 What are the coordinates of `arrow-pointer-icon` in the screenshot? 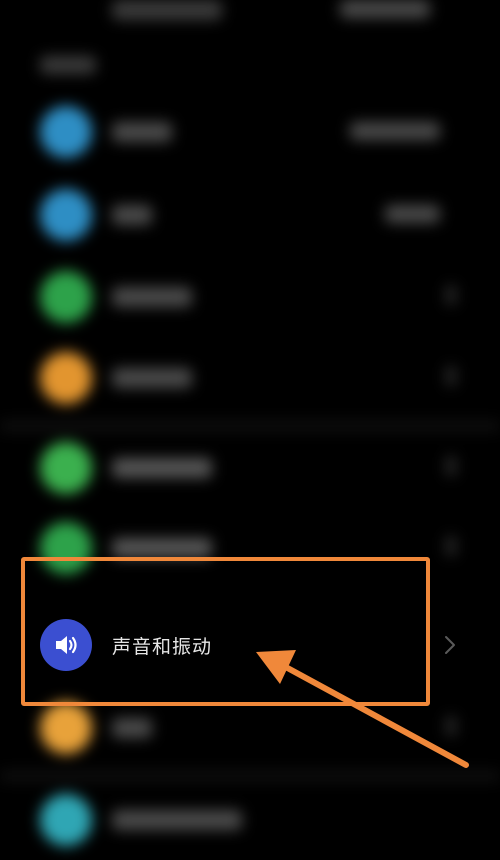 It's located at (362, 709).